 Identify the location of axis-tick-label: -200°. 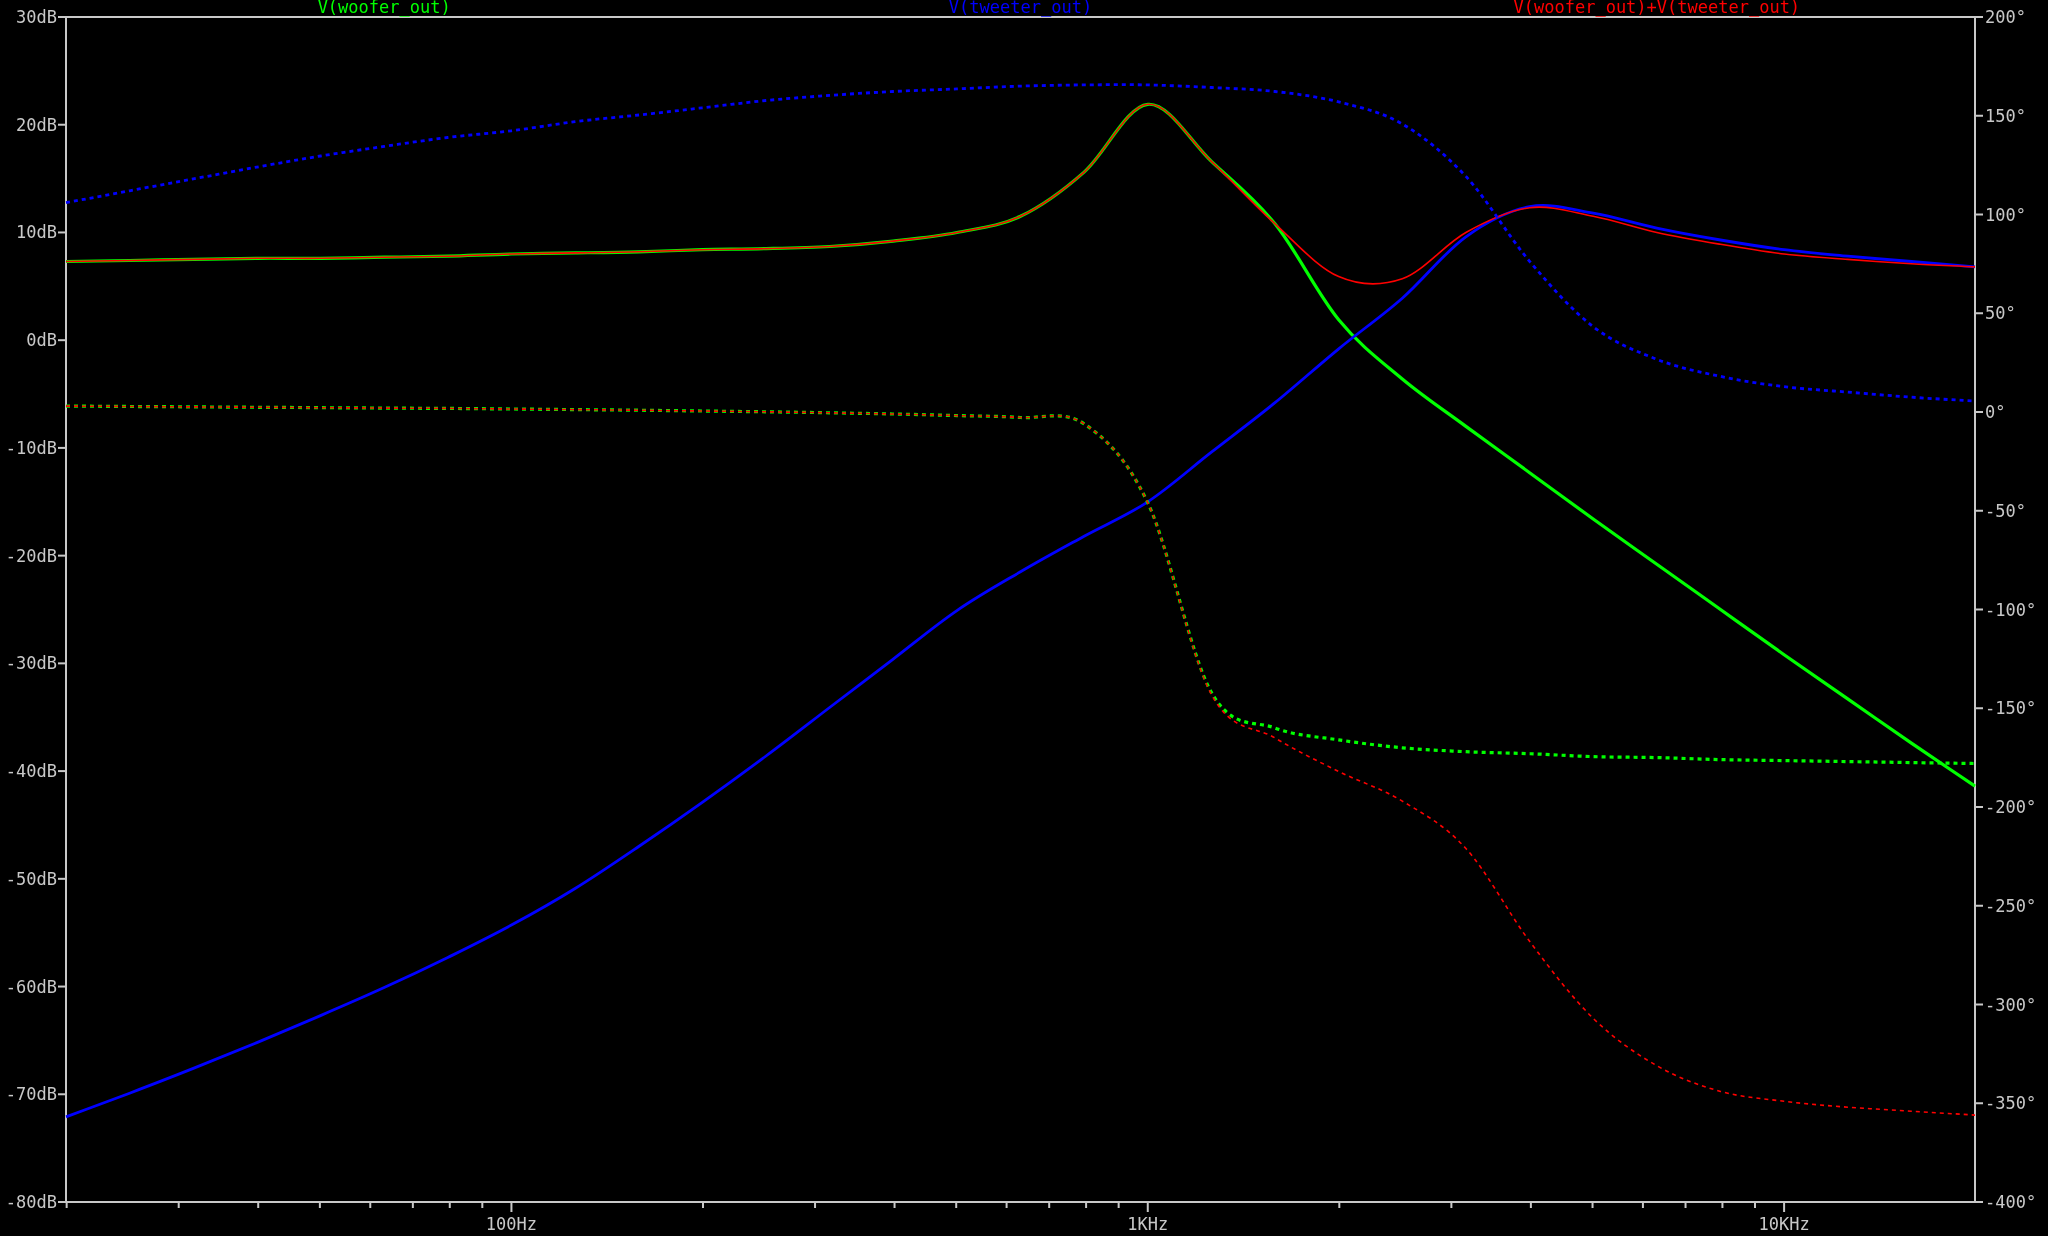
(2011, 807).